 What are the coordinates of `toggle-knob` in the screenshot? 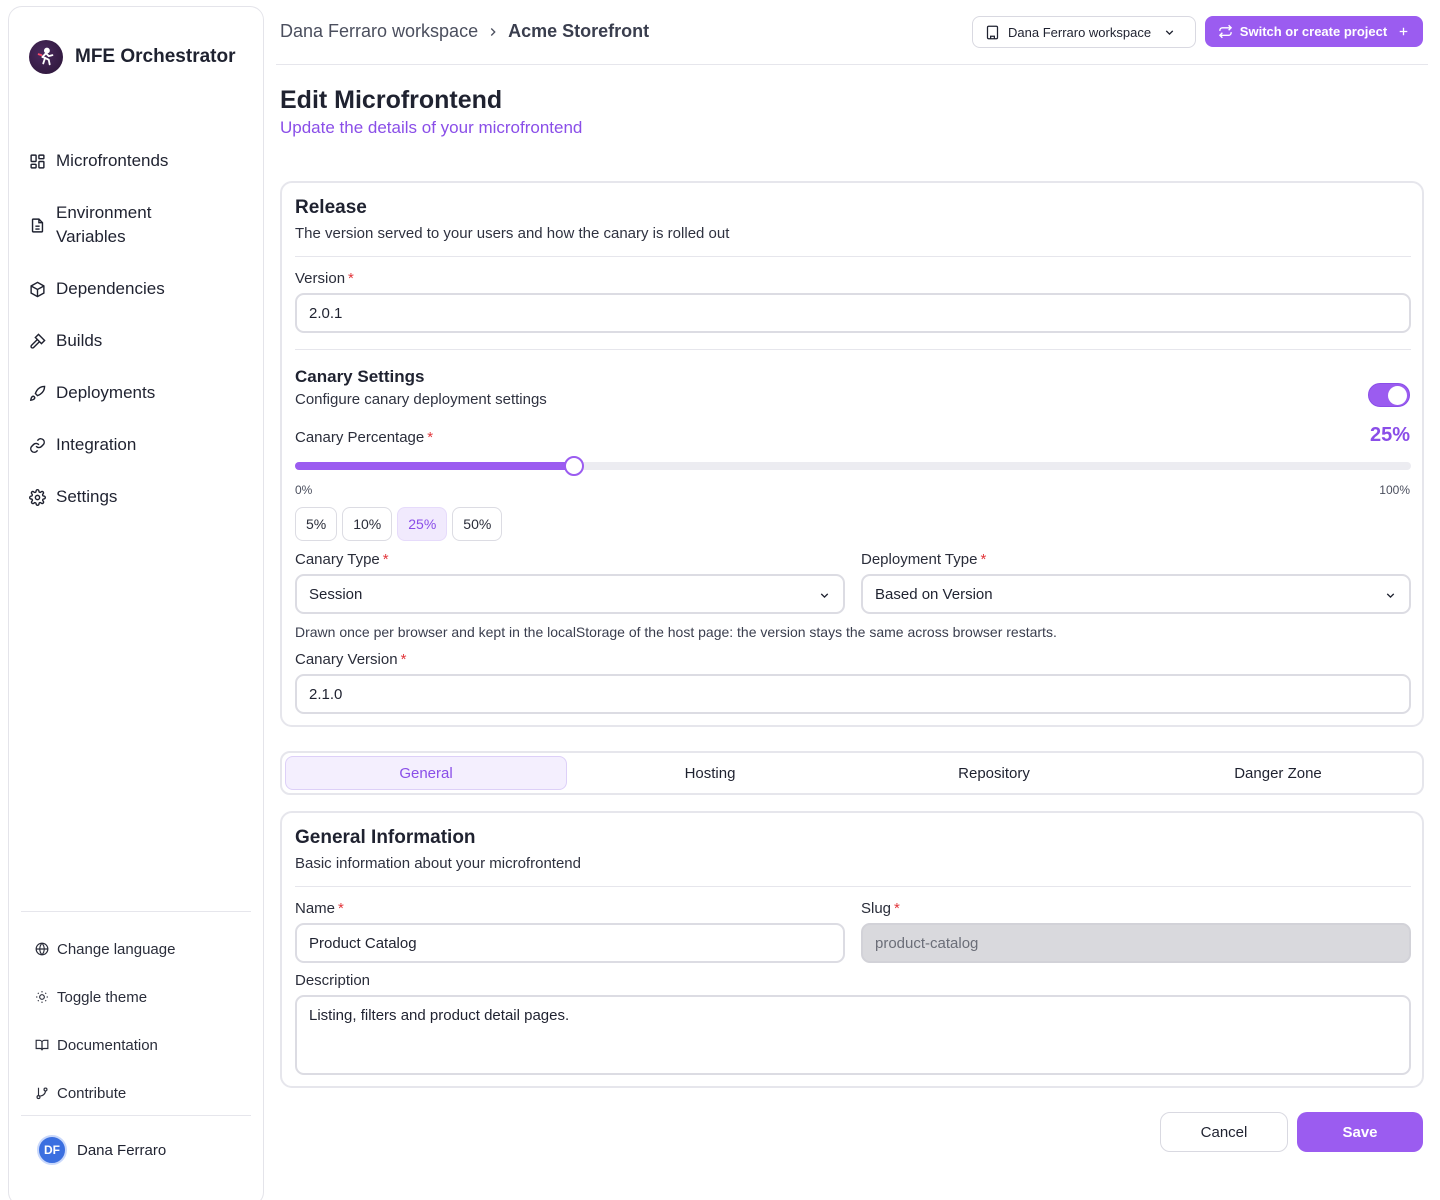 It's located at (1397, 395).